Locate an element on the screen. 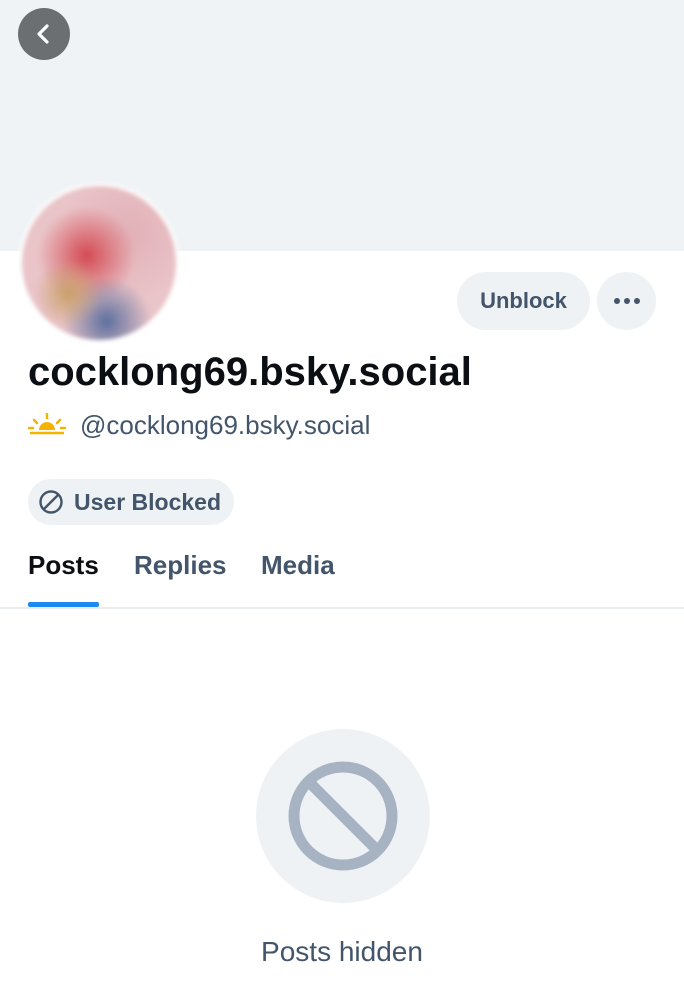  user-blocked-badge: User Blocked is located at coordinates (131, 502).